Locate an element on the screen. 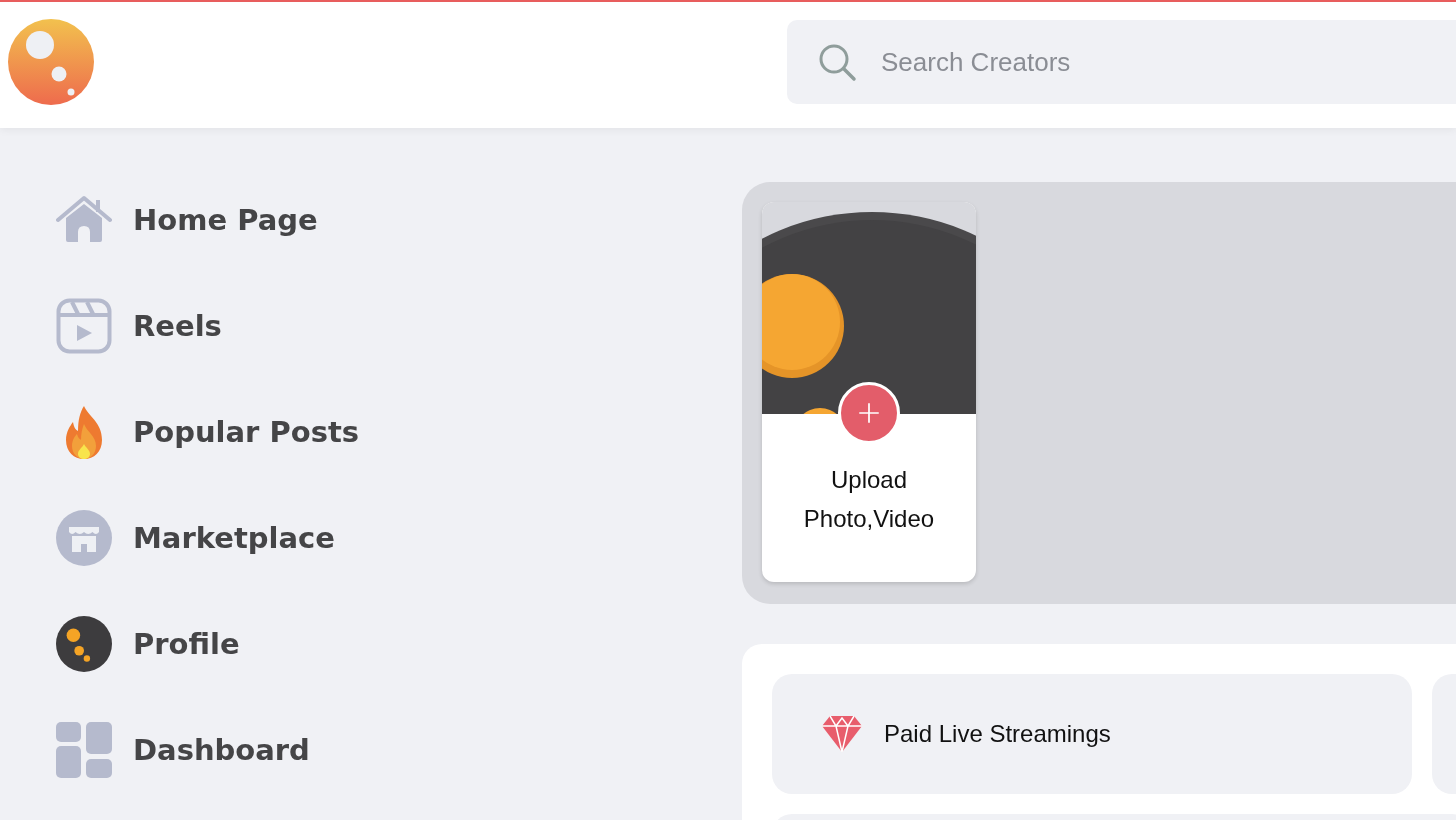 This screenshot has height=820, width=1456. sidebar-item-label: Home Page is located at coordinates (225, 220).